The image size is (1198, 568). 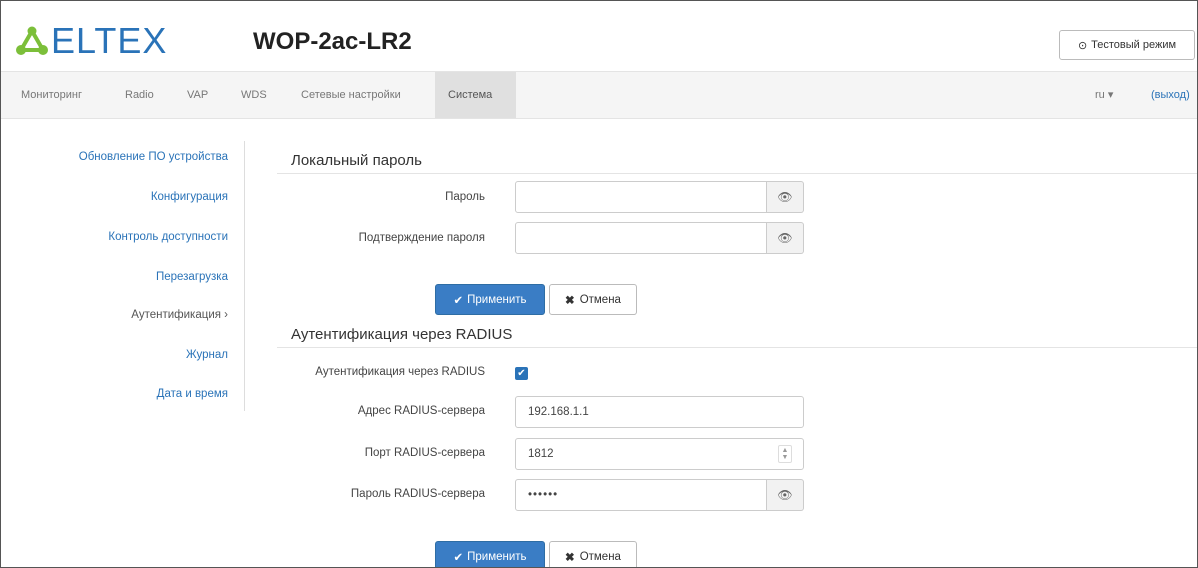 I want to click on test-mode-button: ⊙ Тестовый режим, so click(x=1127, y=45).